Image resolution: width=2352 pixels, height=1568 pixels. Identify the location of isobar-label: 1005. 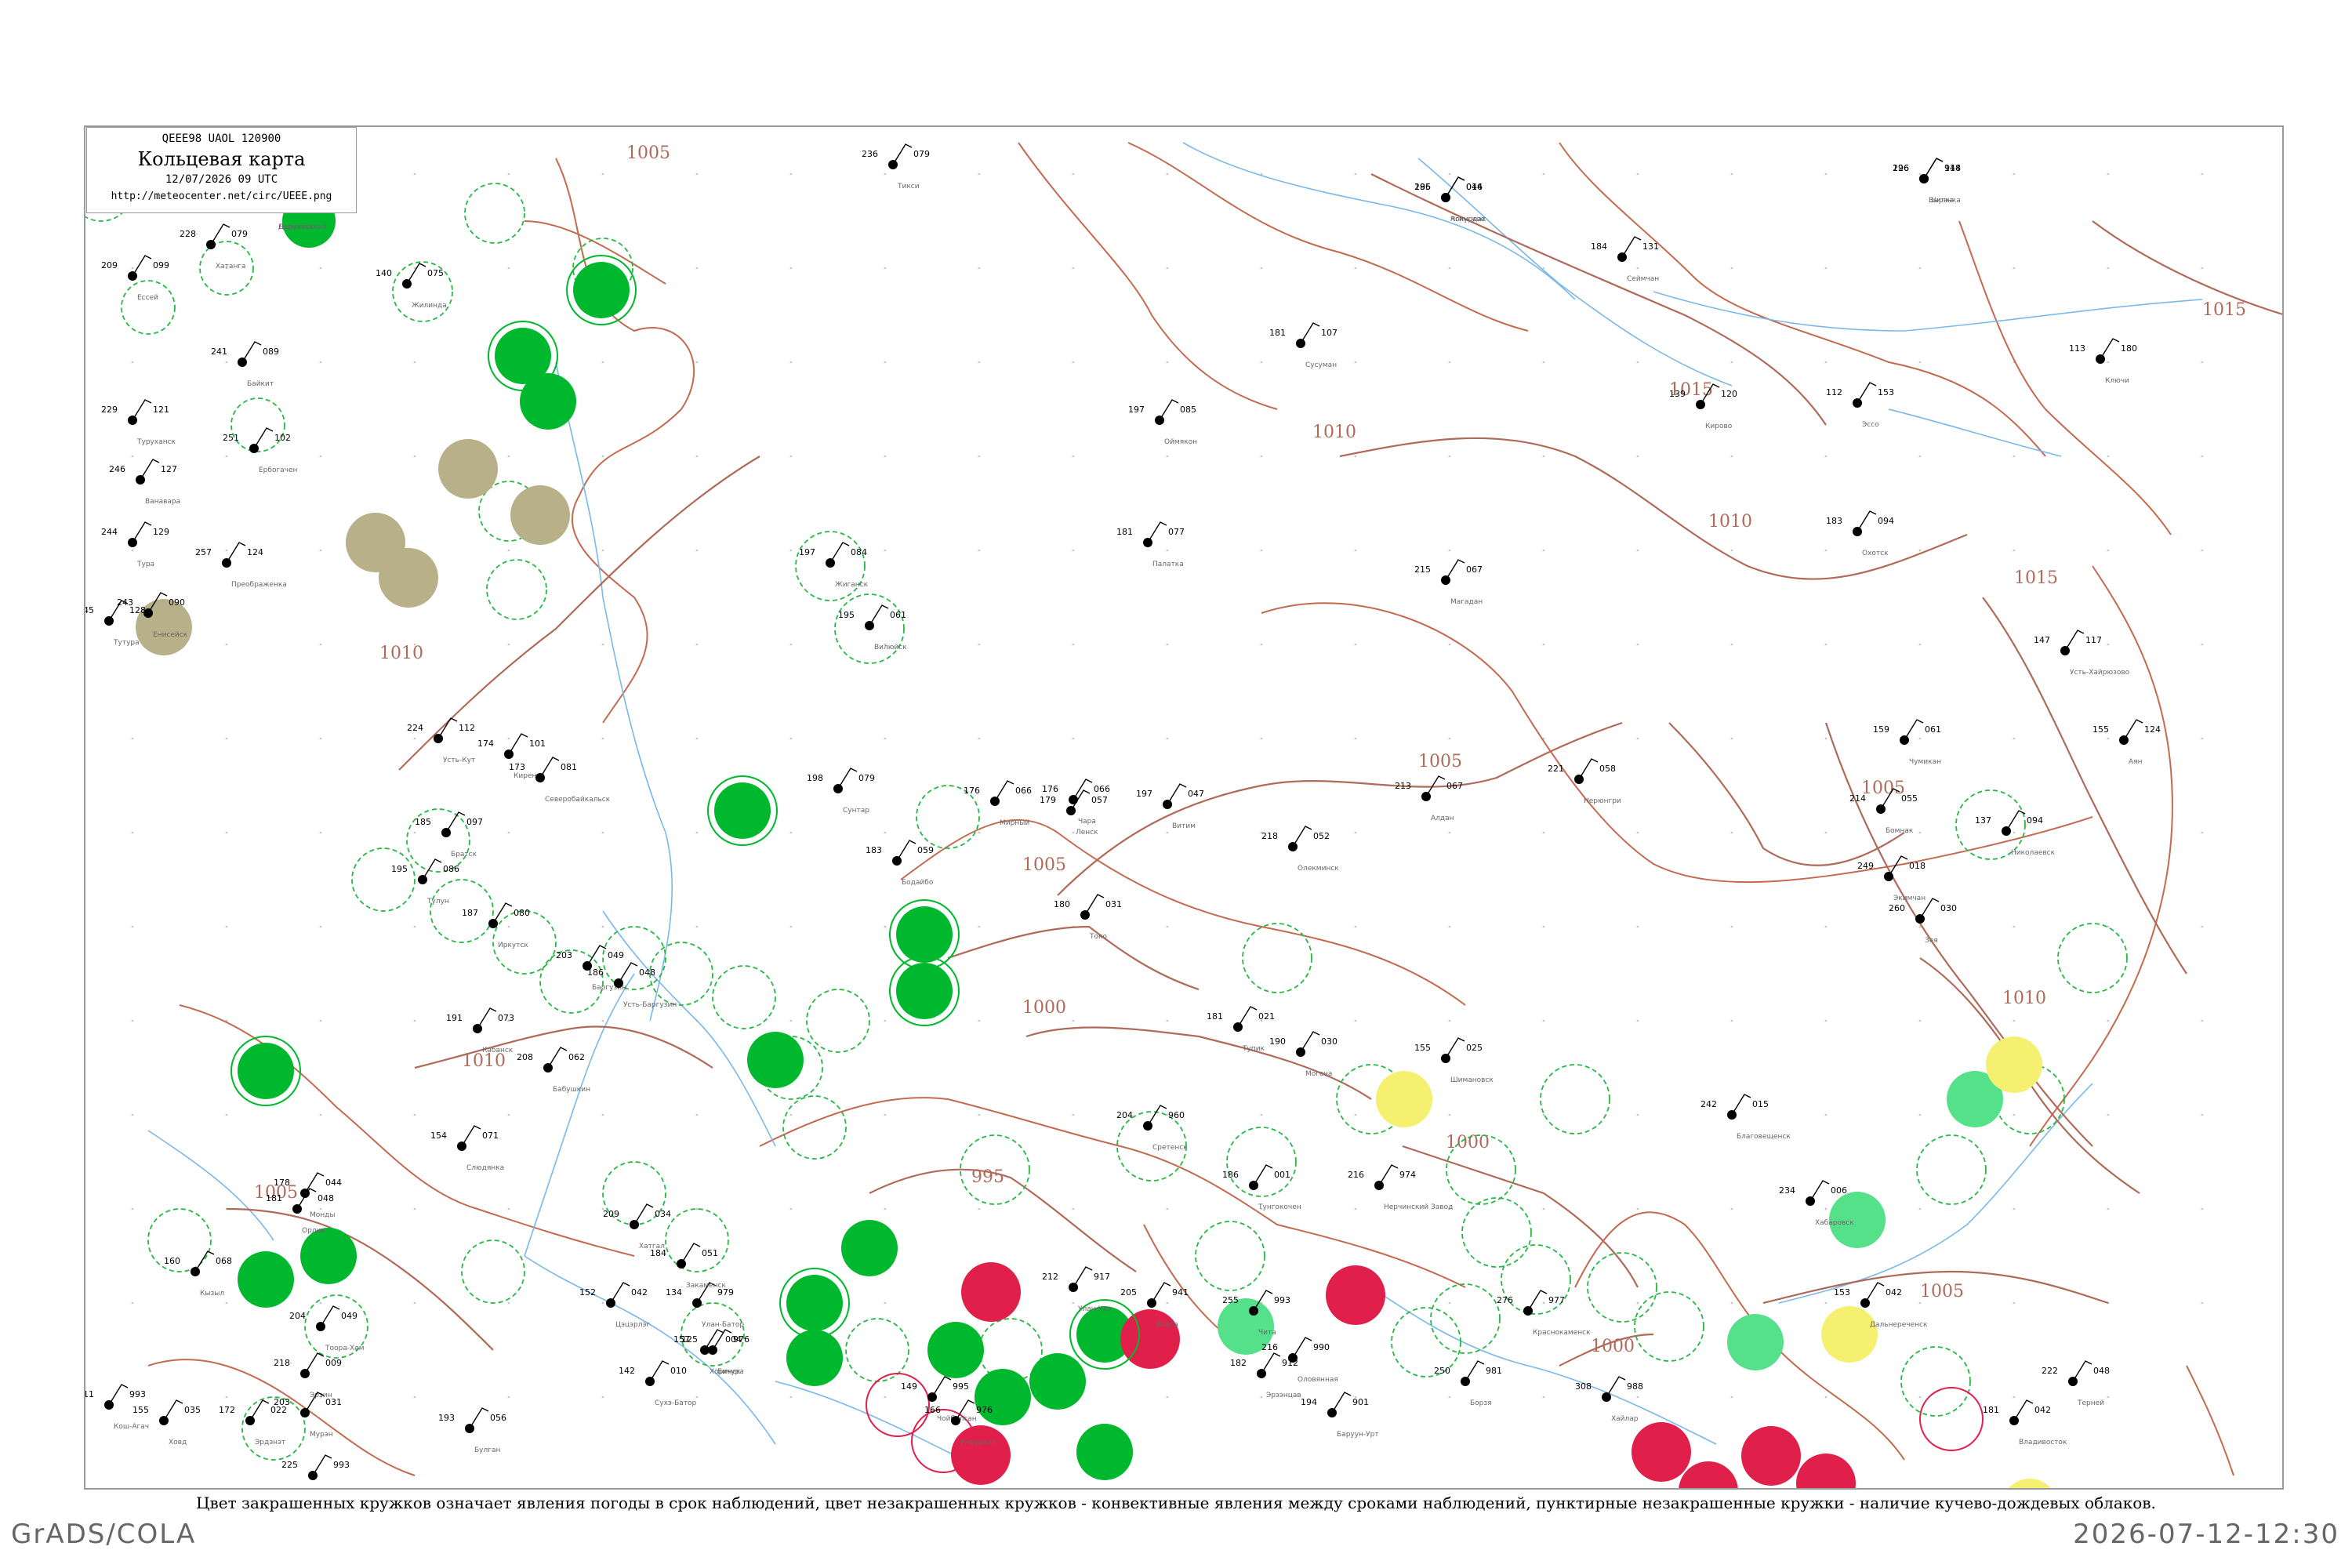
(1883, 788).